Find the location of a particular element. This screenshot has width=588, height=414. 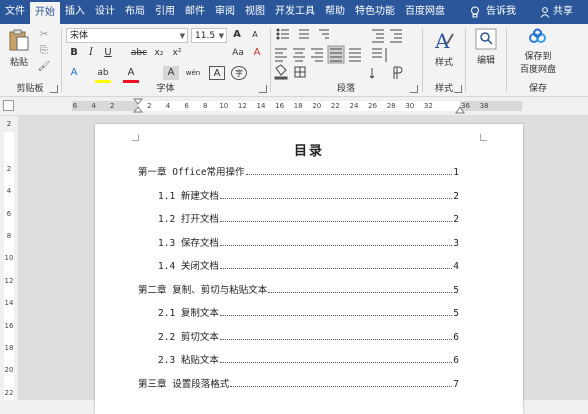

align-right-icon is located at coordinates (317, 55).